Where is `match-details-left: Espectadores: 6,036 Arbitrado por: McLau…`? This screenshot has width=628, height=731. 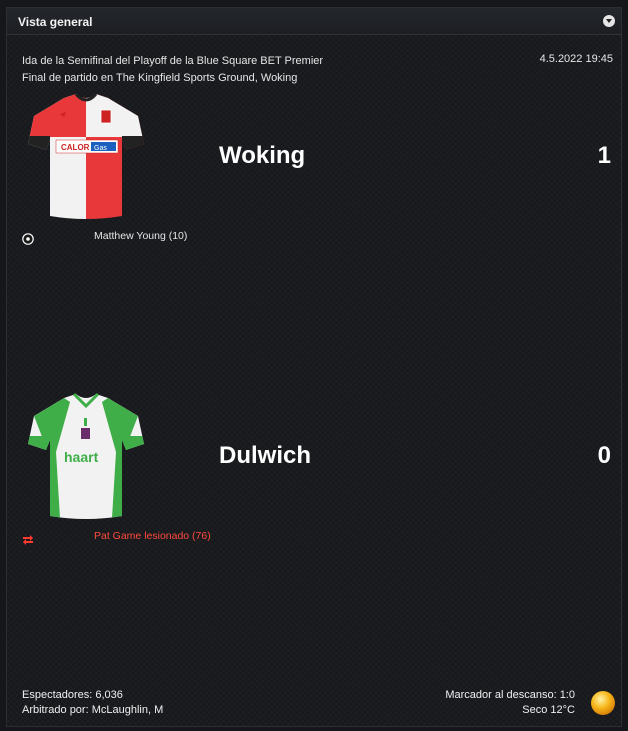
match-details-left: Espectadores: 6,036 Arbitrado por: McLau… is located at coordinates (92, 703).